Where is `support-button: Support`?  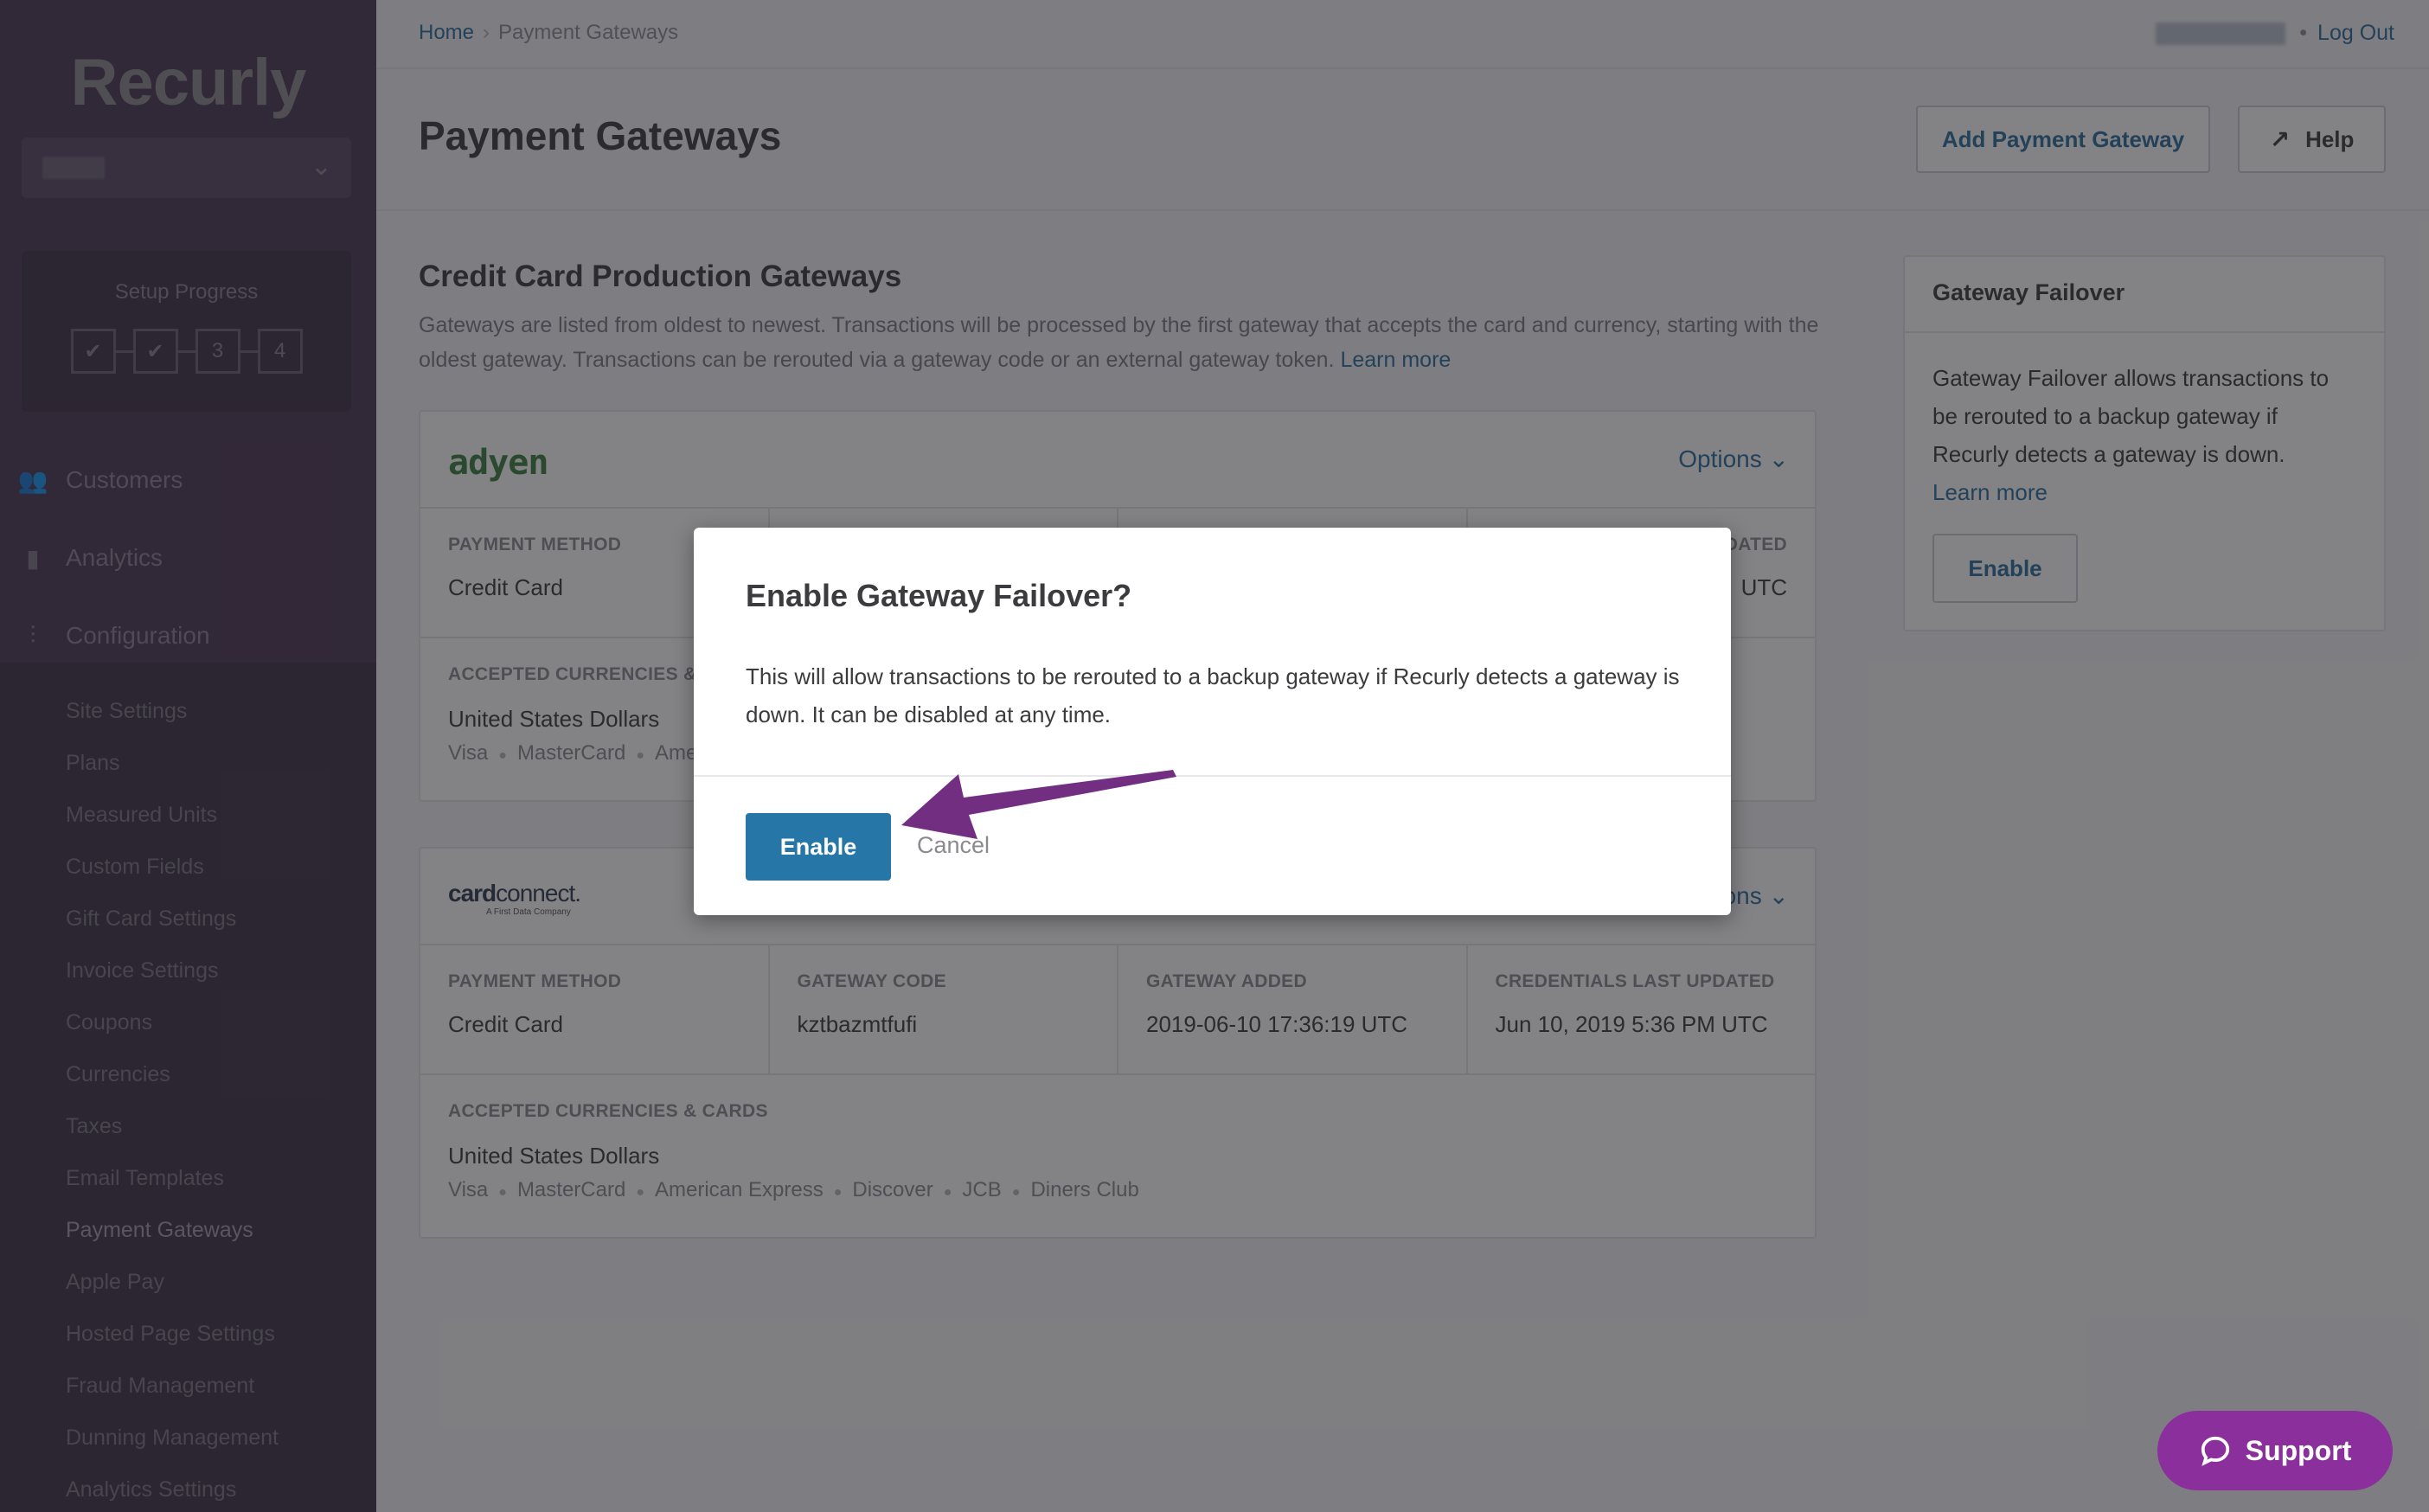
support-button: Support is located at coordinates (2275, 1450).